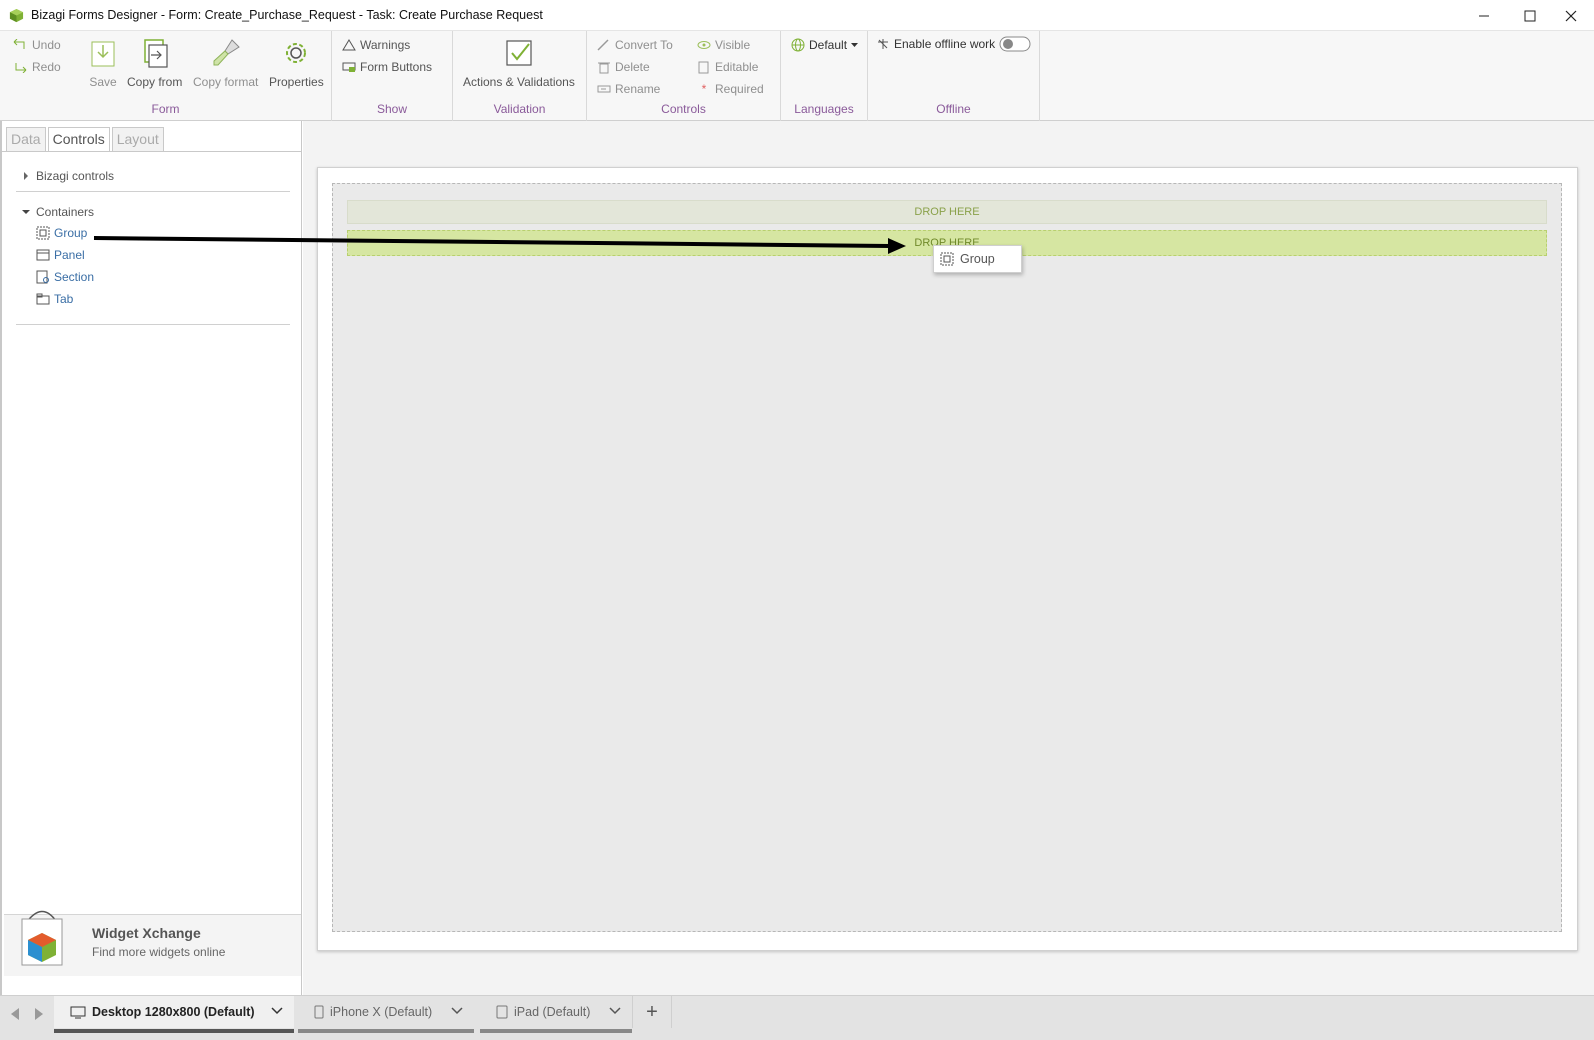 The height and width of the screenshot is (1040, 1594). I want to click on tab-controls: Controls, so click(78, 139).